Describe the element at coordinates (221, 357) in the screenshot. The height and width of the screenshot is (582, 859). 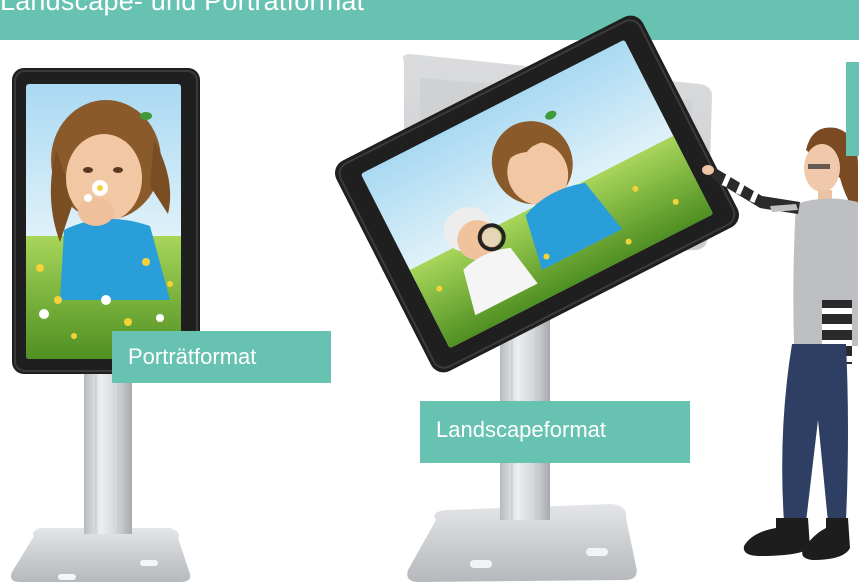
I see `portrait-format-label: Porträtformat` at that location.